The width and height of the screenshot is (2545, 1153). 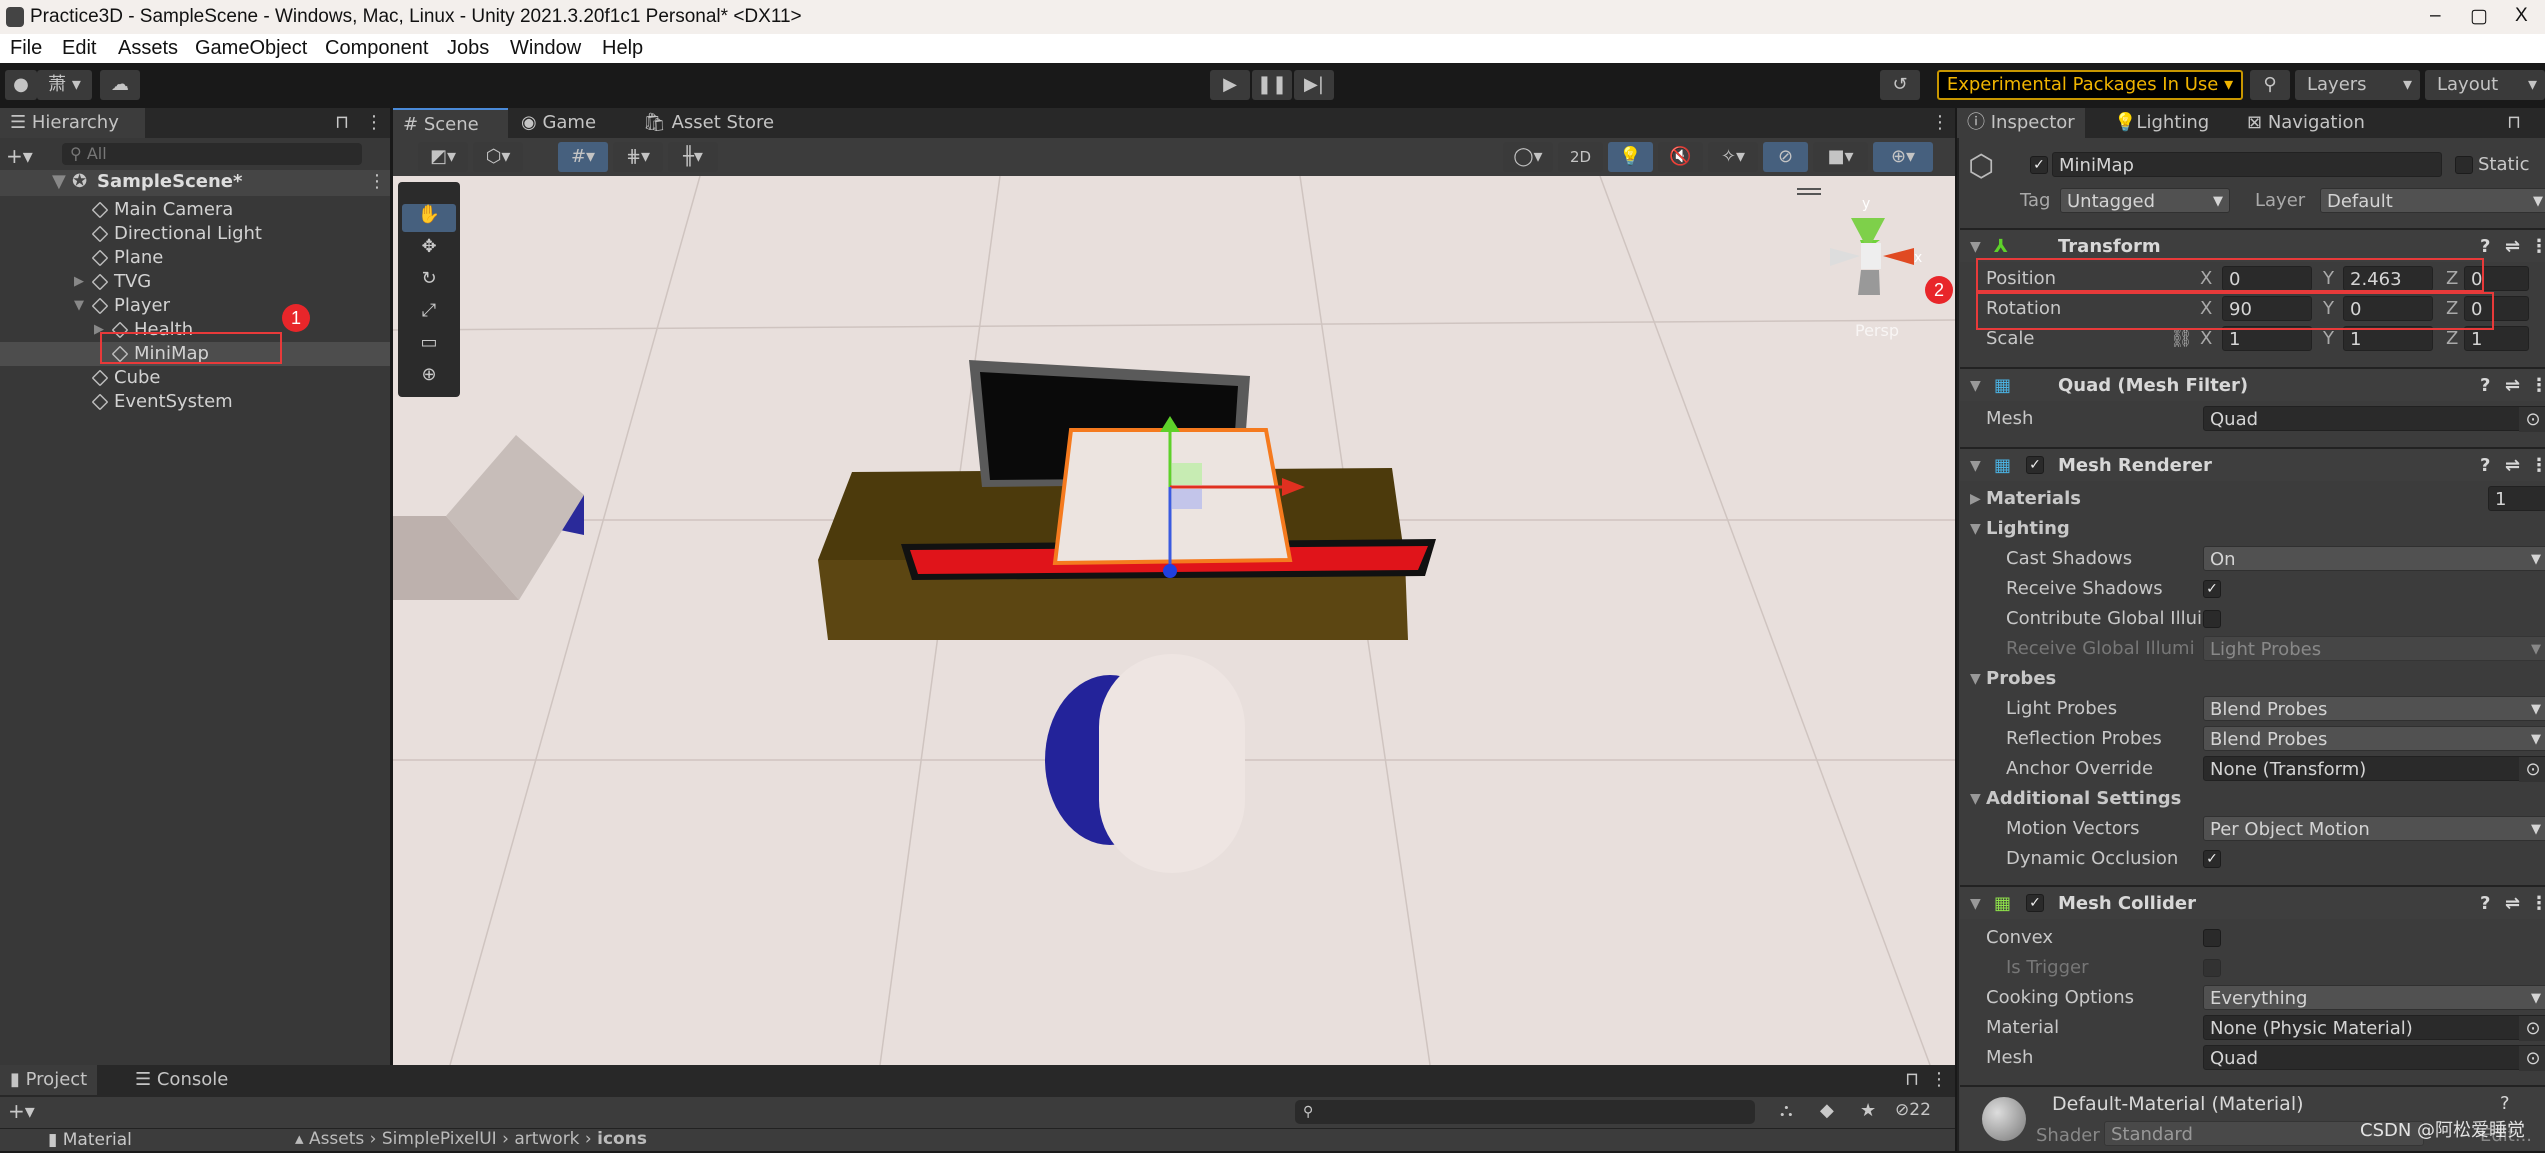 I want to click on maximize-button: ▢, so click(x=2479, y=16).